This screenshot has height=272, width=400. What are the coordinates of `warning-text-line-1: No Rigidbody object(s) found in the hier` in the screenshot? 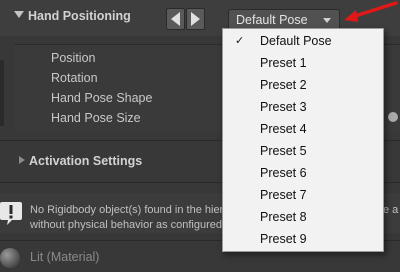 It's located at (127, 210).